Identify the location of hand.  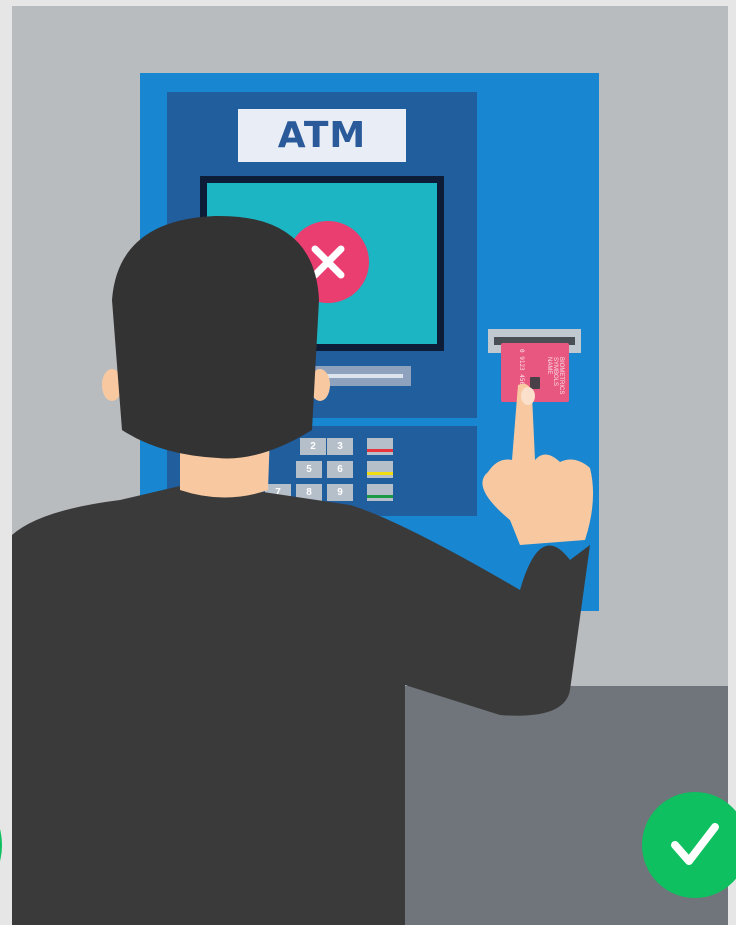
(538, 464).